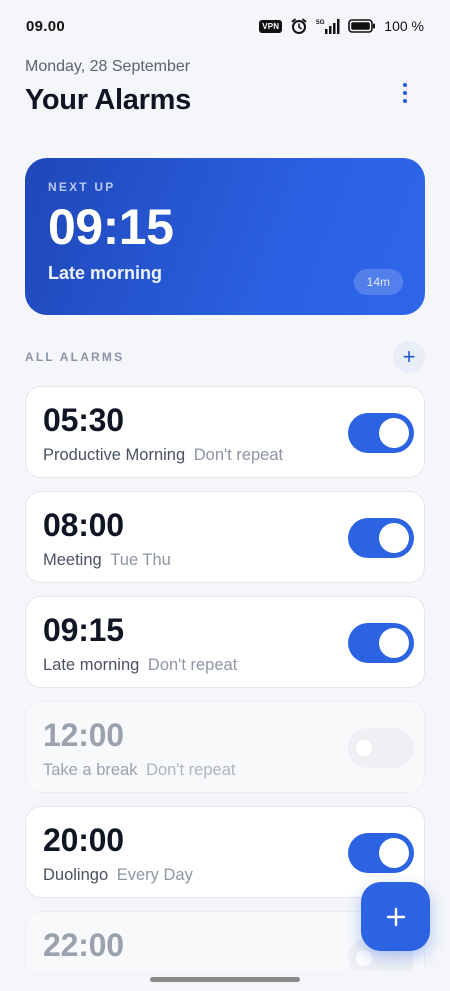 This screenshot has height=991, width=450. What do you see at coordinates (225, 26) in the screenshot?
I see `status-bar: 09.00 VPN 5G 100 %` at bounding box center [225, 26].